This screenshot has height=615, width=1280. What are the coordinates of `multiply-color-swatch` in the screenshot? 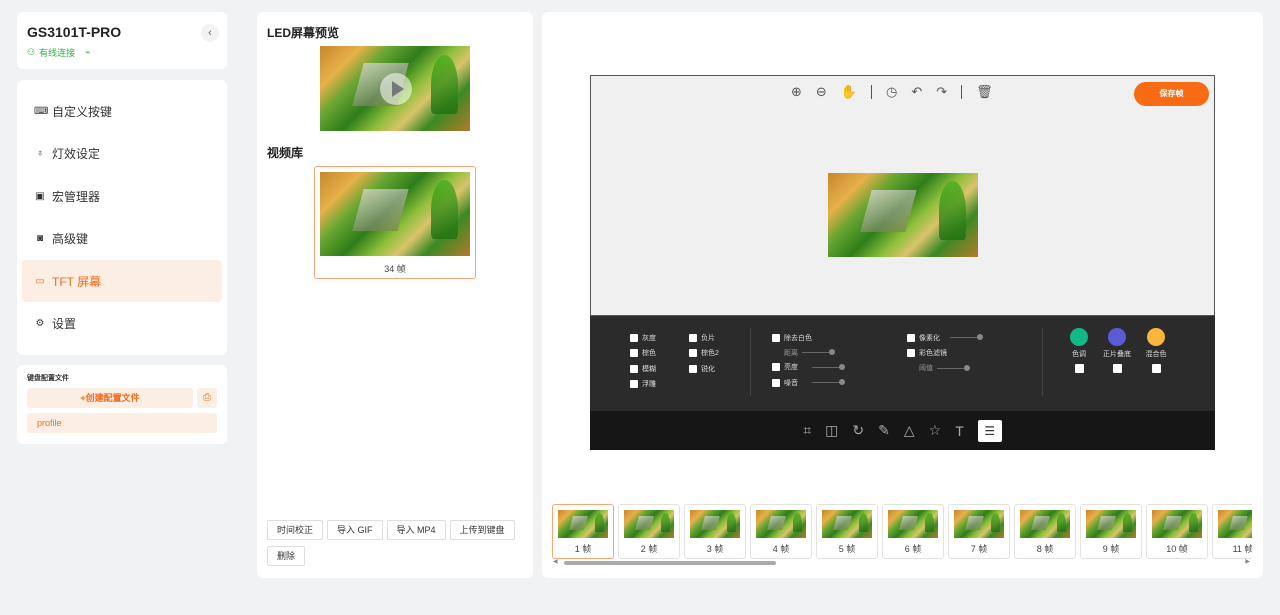 It's located at (1117, 337).